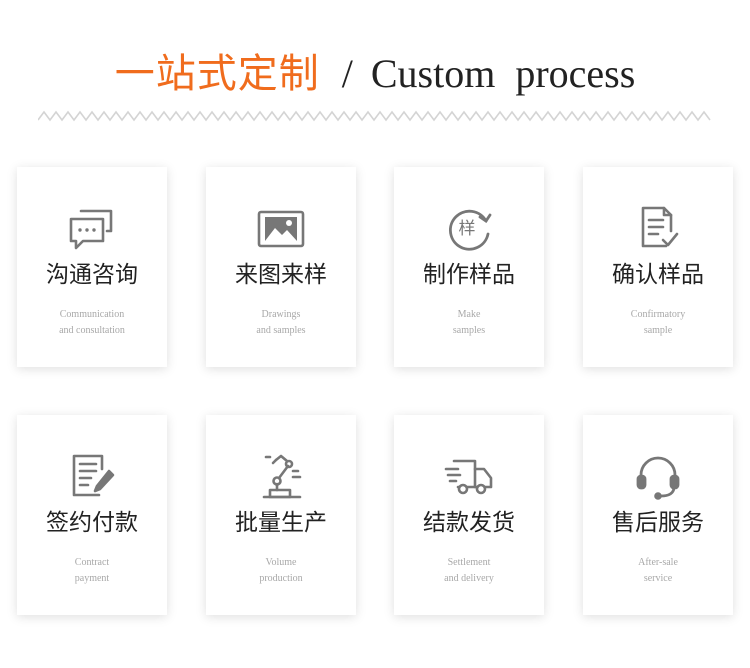 Image resolution: width=750 pixels, height=668 pixels. What do you see at coordinates (658, 275) in the screenshot?
I see `step-title: 确认样品` at bounding box center [658, 275].